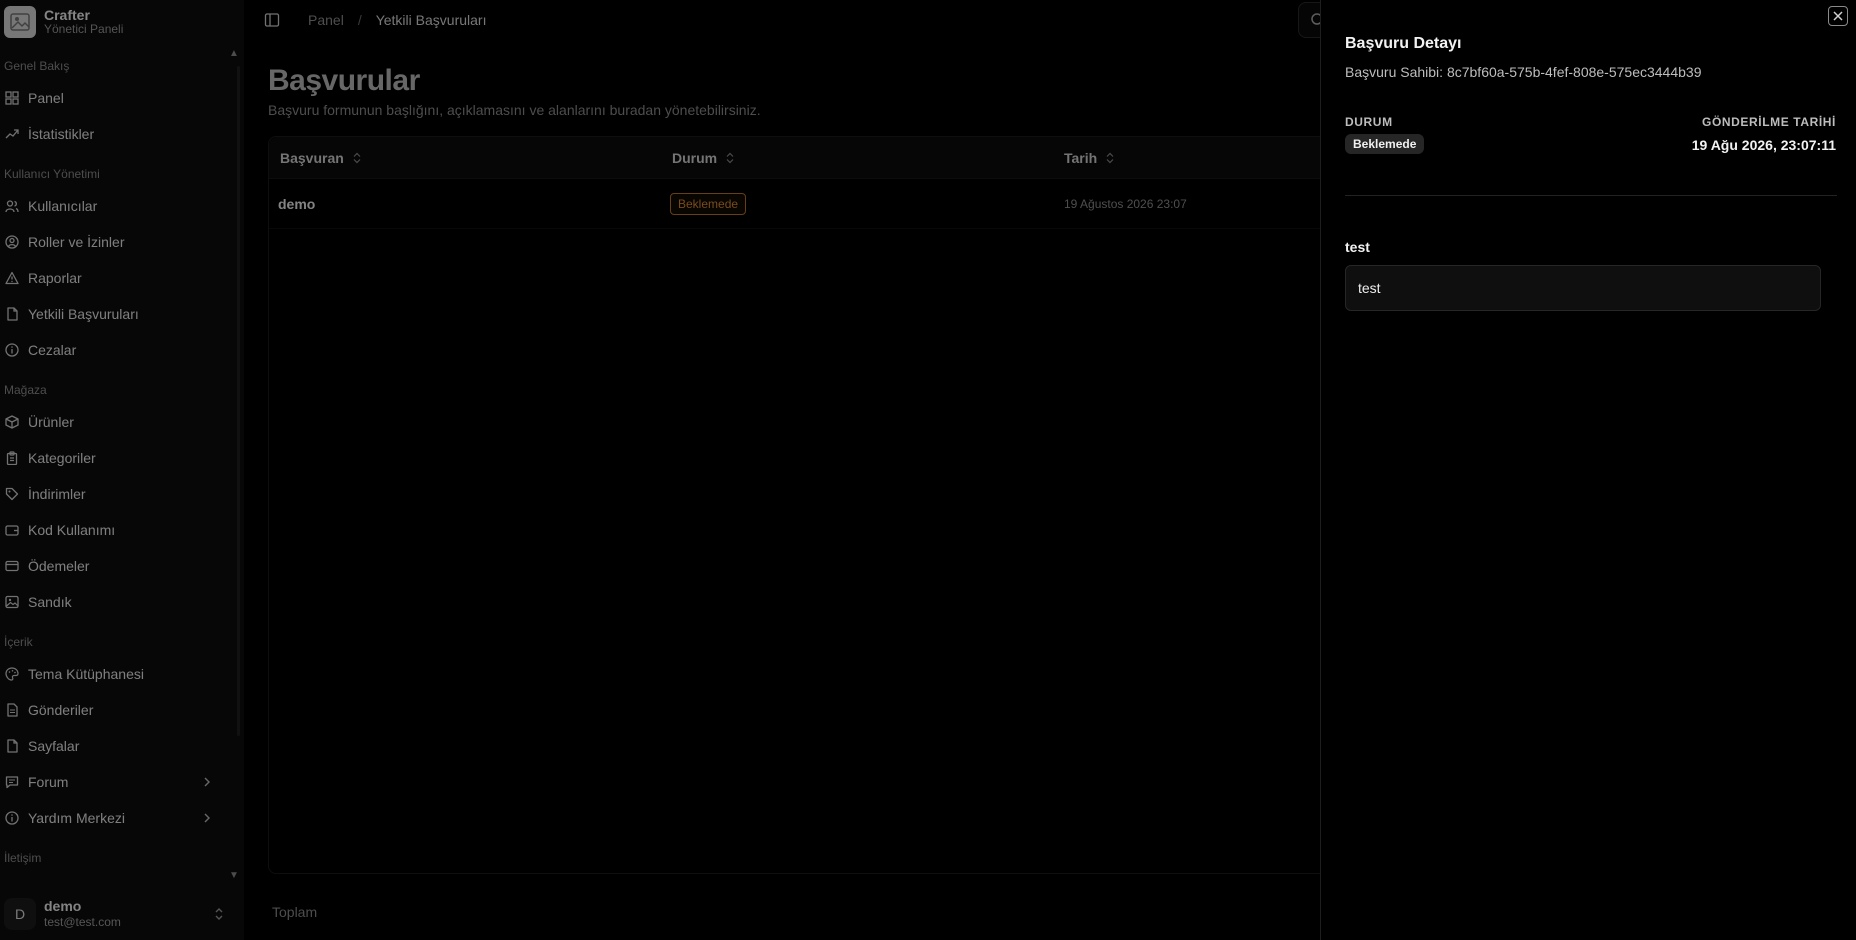  I want to click on sent-date-value: 19 Ağu 2026, 23:07:11, so click(1763, 145).